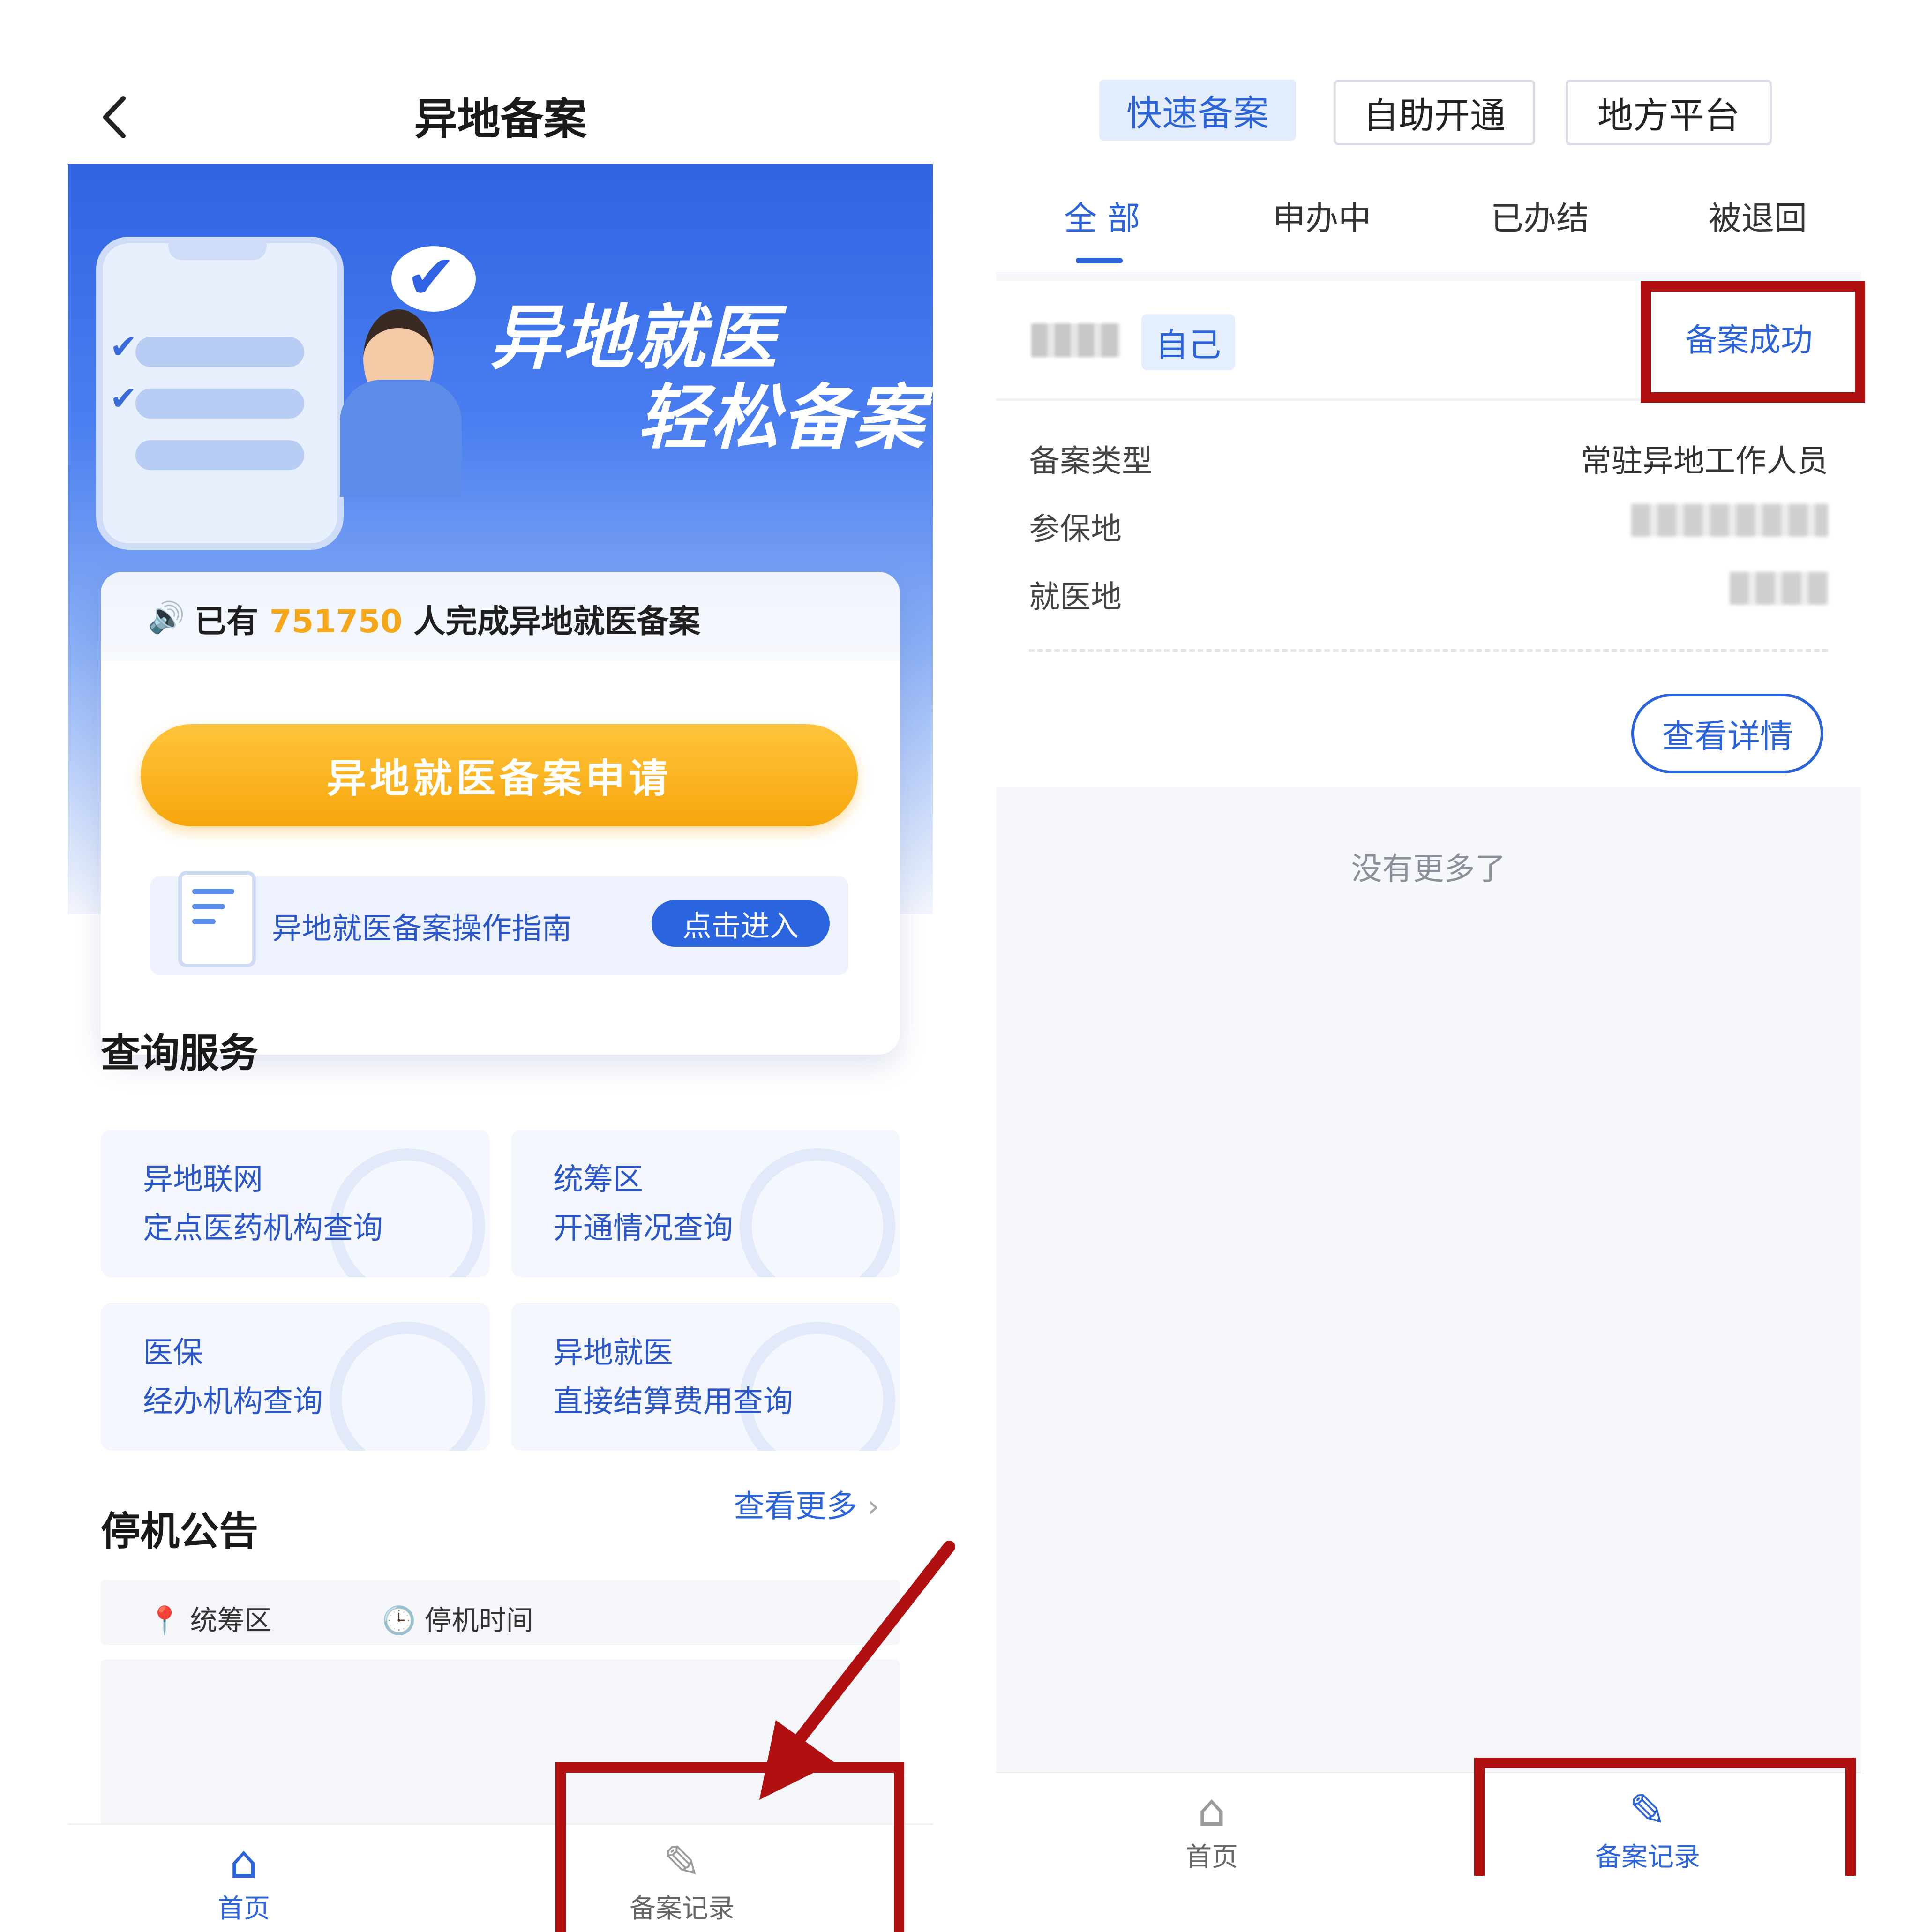  I want to click on layers-icon, so click(407, 1387).